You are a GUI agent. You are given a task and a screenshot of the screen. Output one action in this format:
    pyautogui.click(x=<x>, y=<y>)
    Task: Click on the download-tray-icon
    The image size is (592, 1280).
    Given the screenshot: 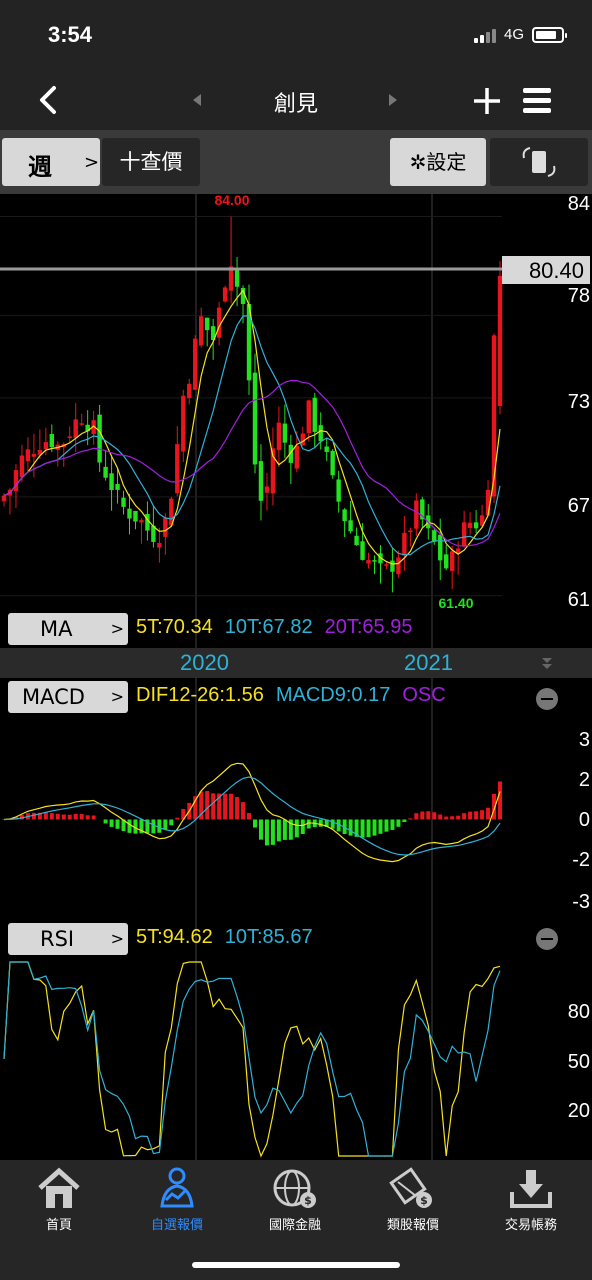 What is the action you would take?
    pyautogui.click(x=531, y=1189)
    